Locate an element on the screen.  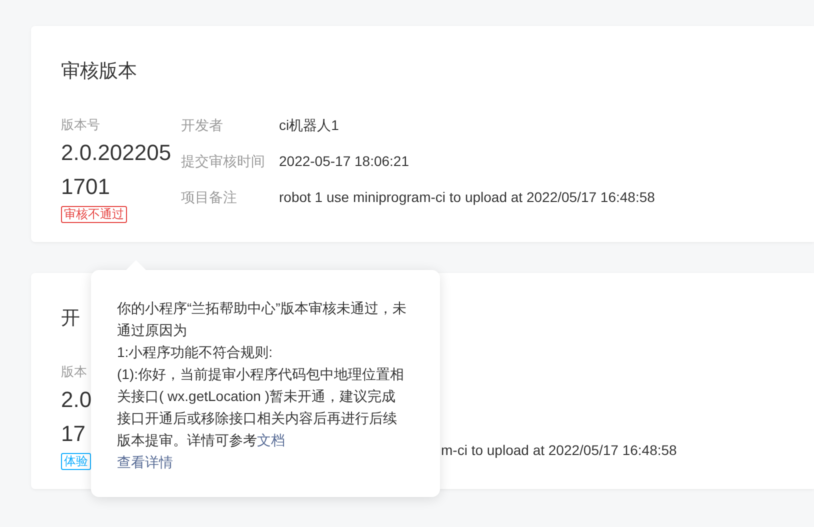
field-value: m-ci to upload at 2022/05/17 16:48:58 is located at coordinates (559, 450).